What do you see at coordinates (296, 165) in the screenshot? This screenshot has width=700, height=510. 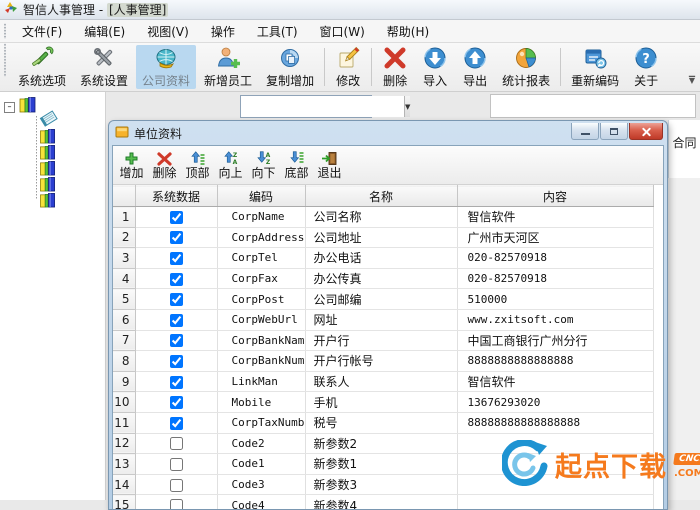 I see `move-bottom-button: 底部` at bounding box center [296, 165].